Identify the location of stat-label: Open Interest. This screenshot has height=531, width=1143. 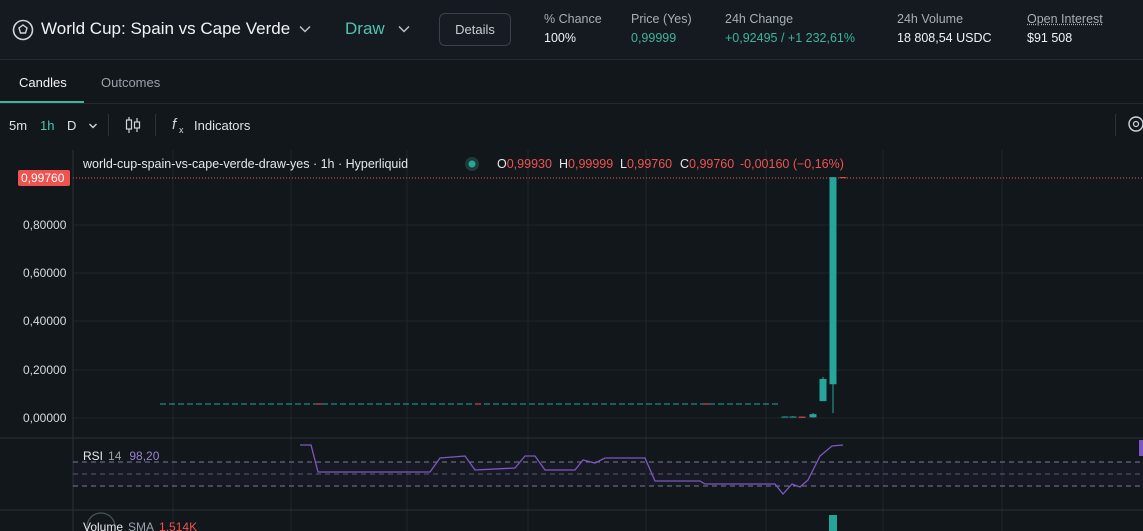
(1065, 19).